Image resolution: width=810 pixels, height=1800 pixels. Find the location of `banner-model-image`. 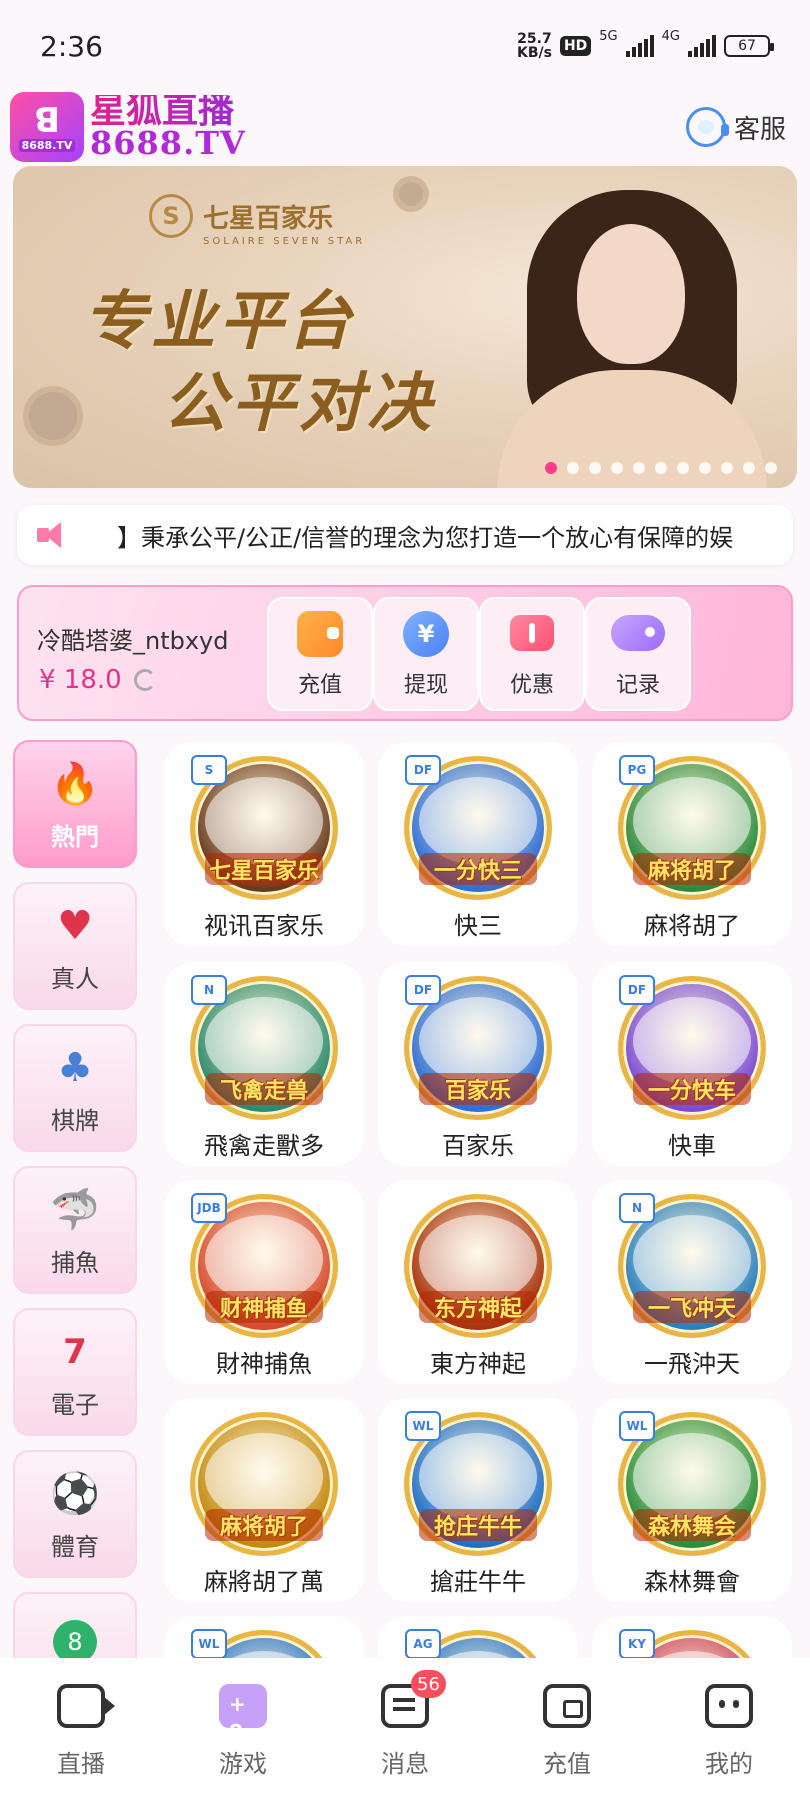

banner-model-image is located at coordinates (632, 334).